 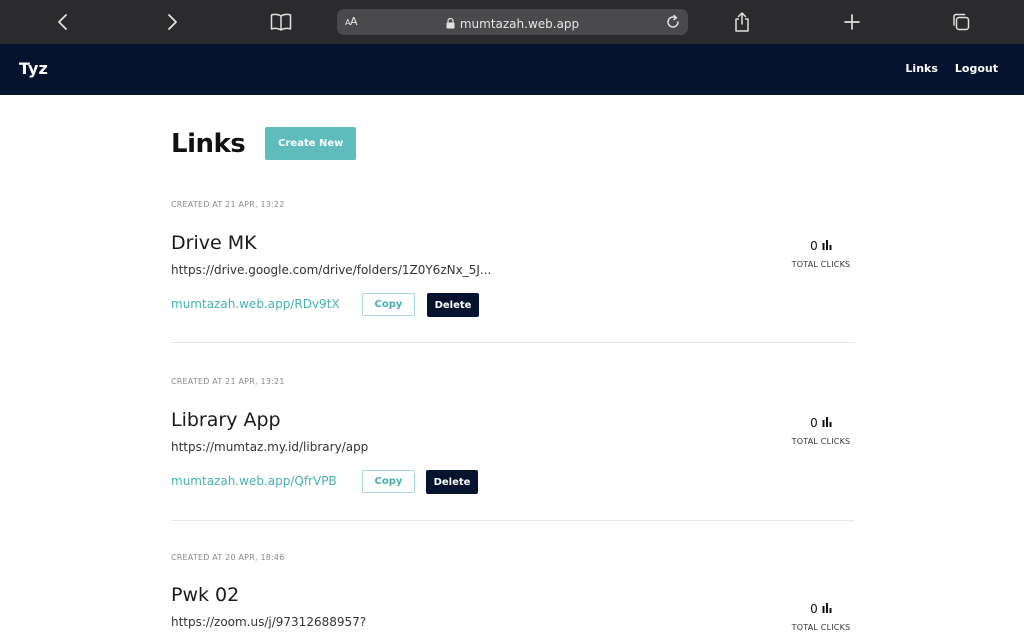 What do you see at coordinates (921, 68) in the screenshot?
I see `nav-link-links: Links` at bounding box center [921, 68].